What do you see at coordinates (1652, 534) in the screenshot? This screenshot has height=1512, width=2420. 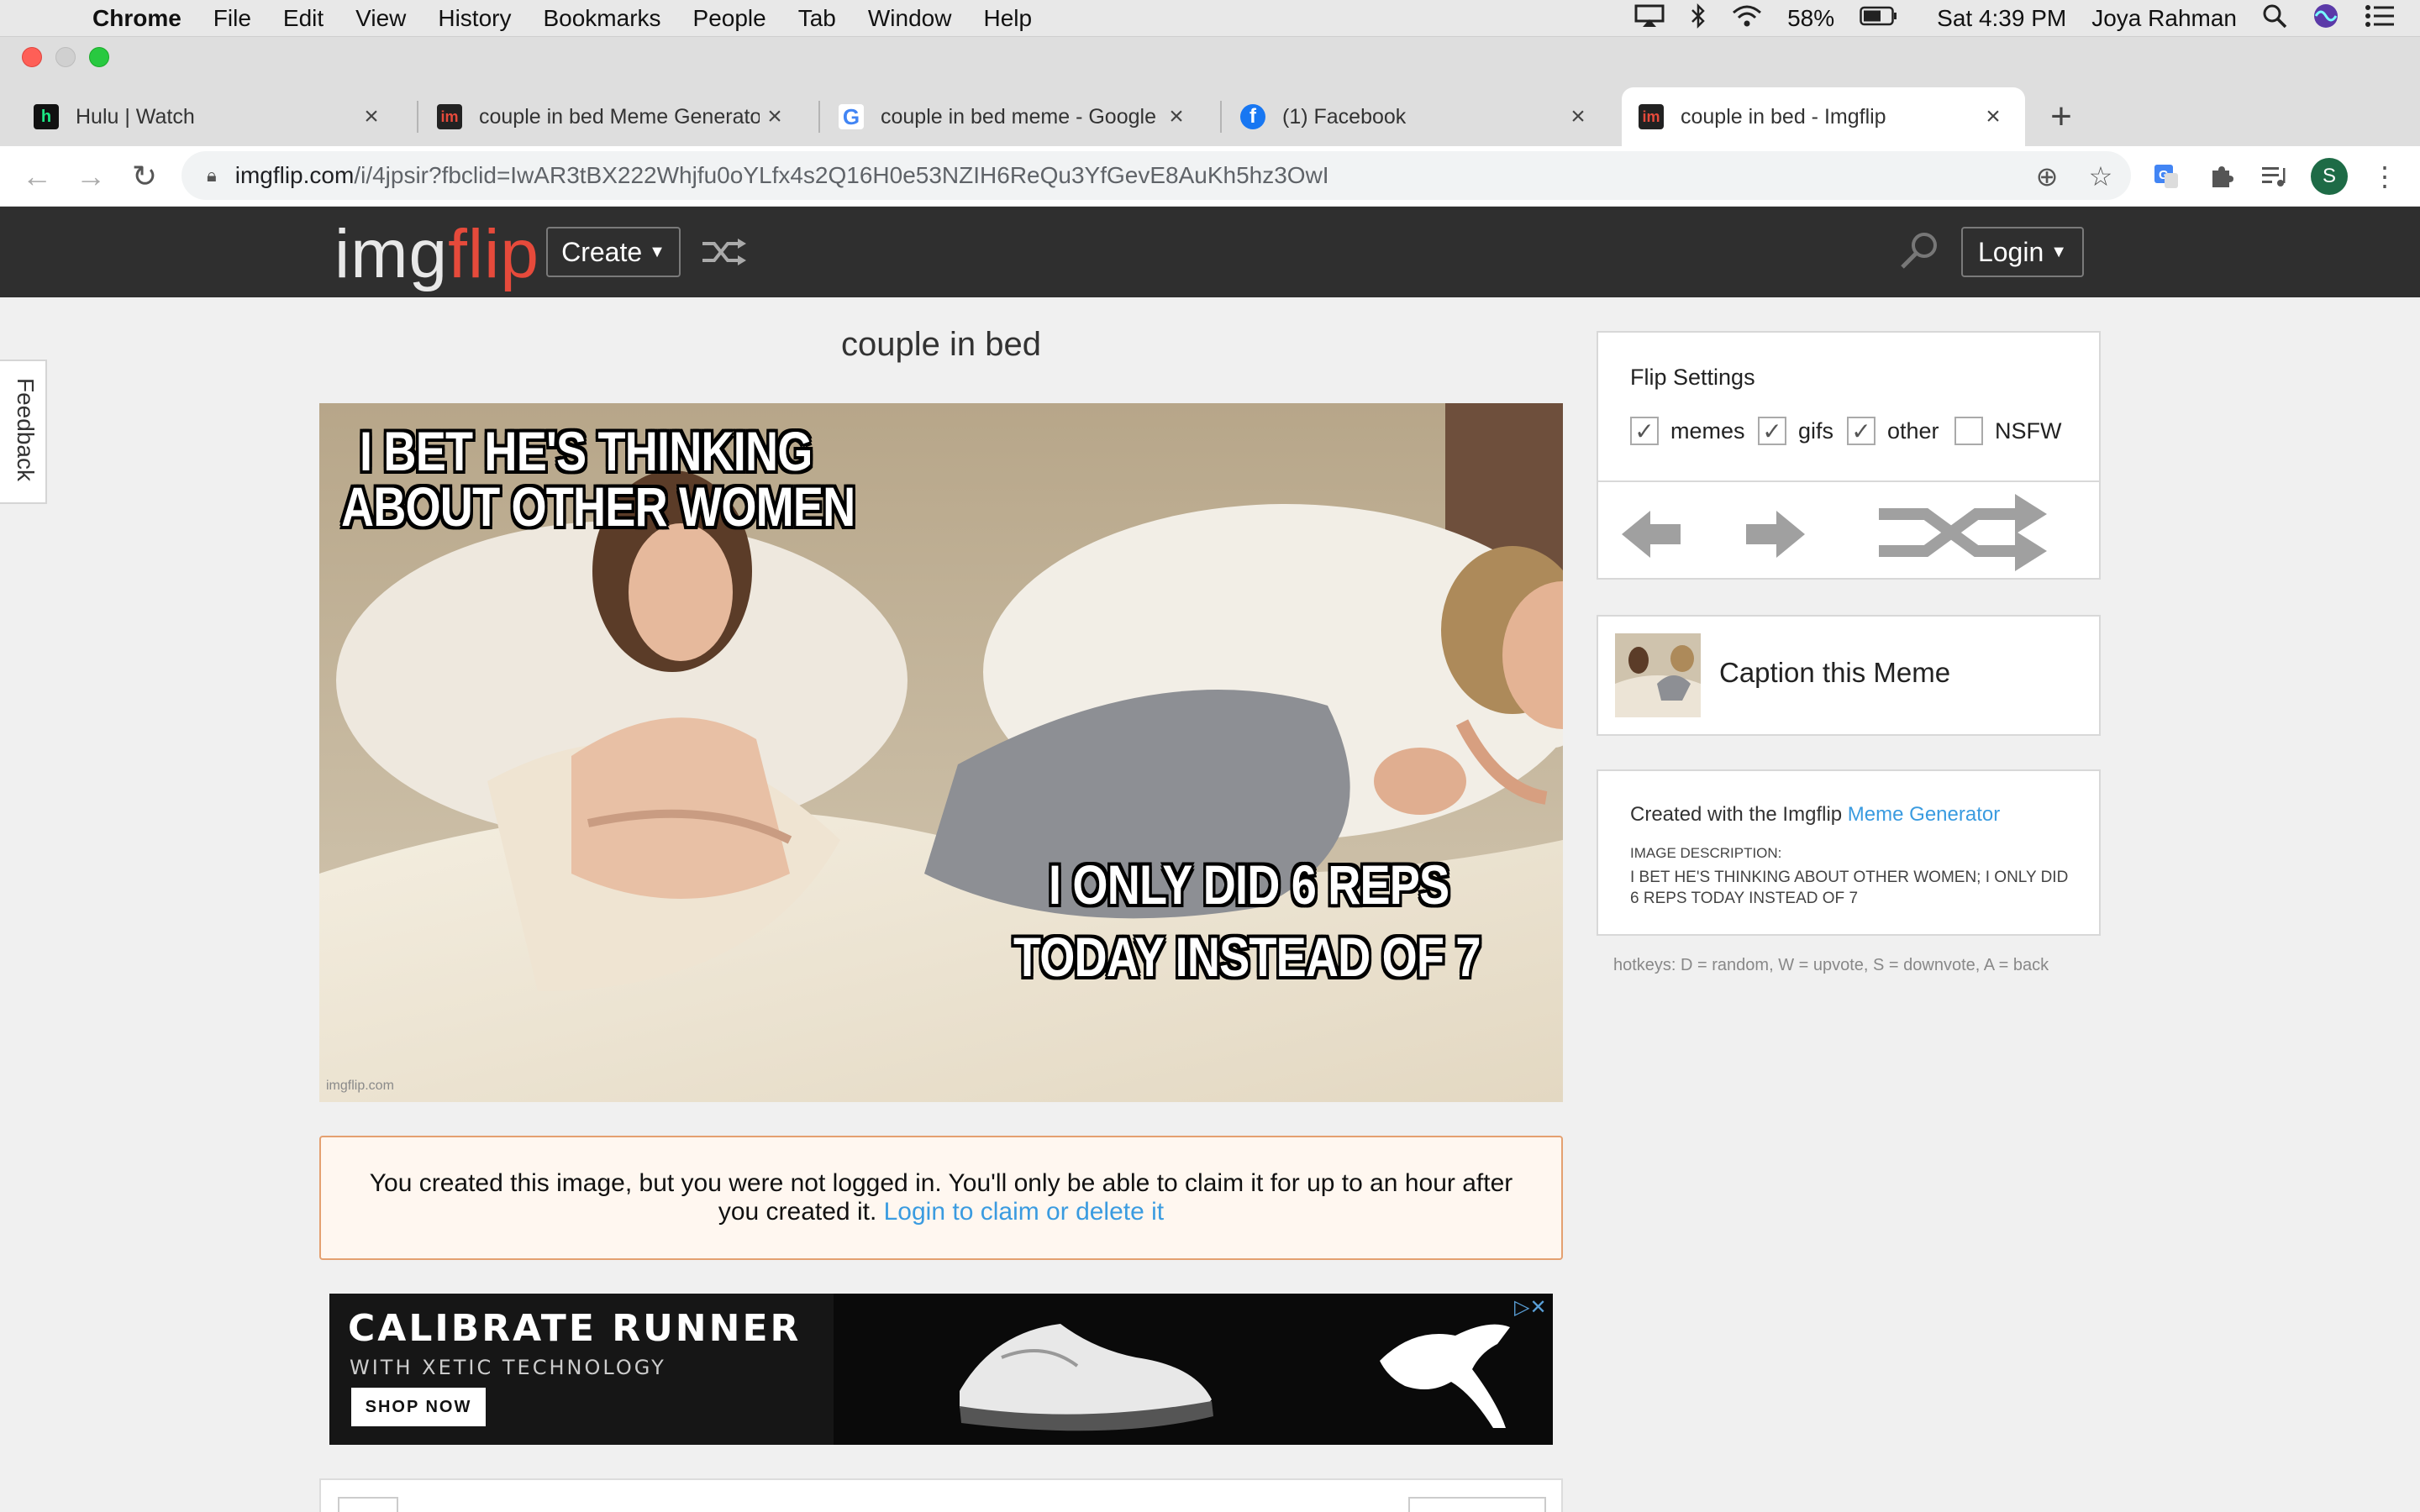 I see `previous-arrow-icon` at bounding box center [1652, 534].